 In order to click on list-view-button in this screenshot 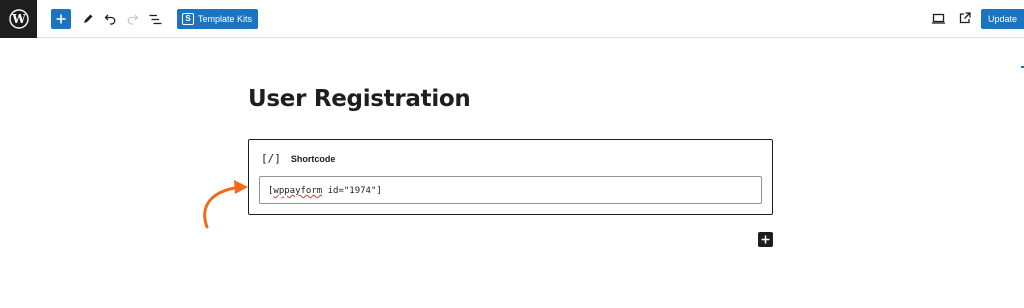, I will do `click(155, 19)`.